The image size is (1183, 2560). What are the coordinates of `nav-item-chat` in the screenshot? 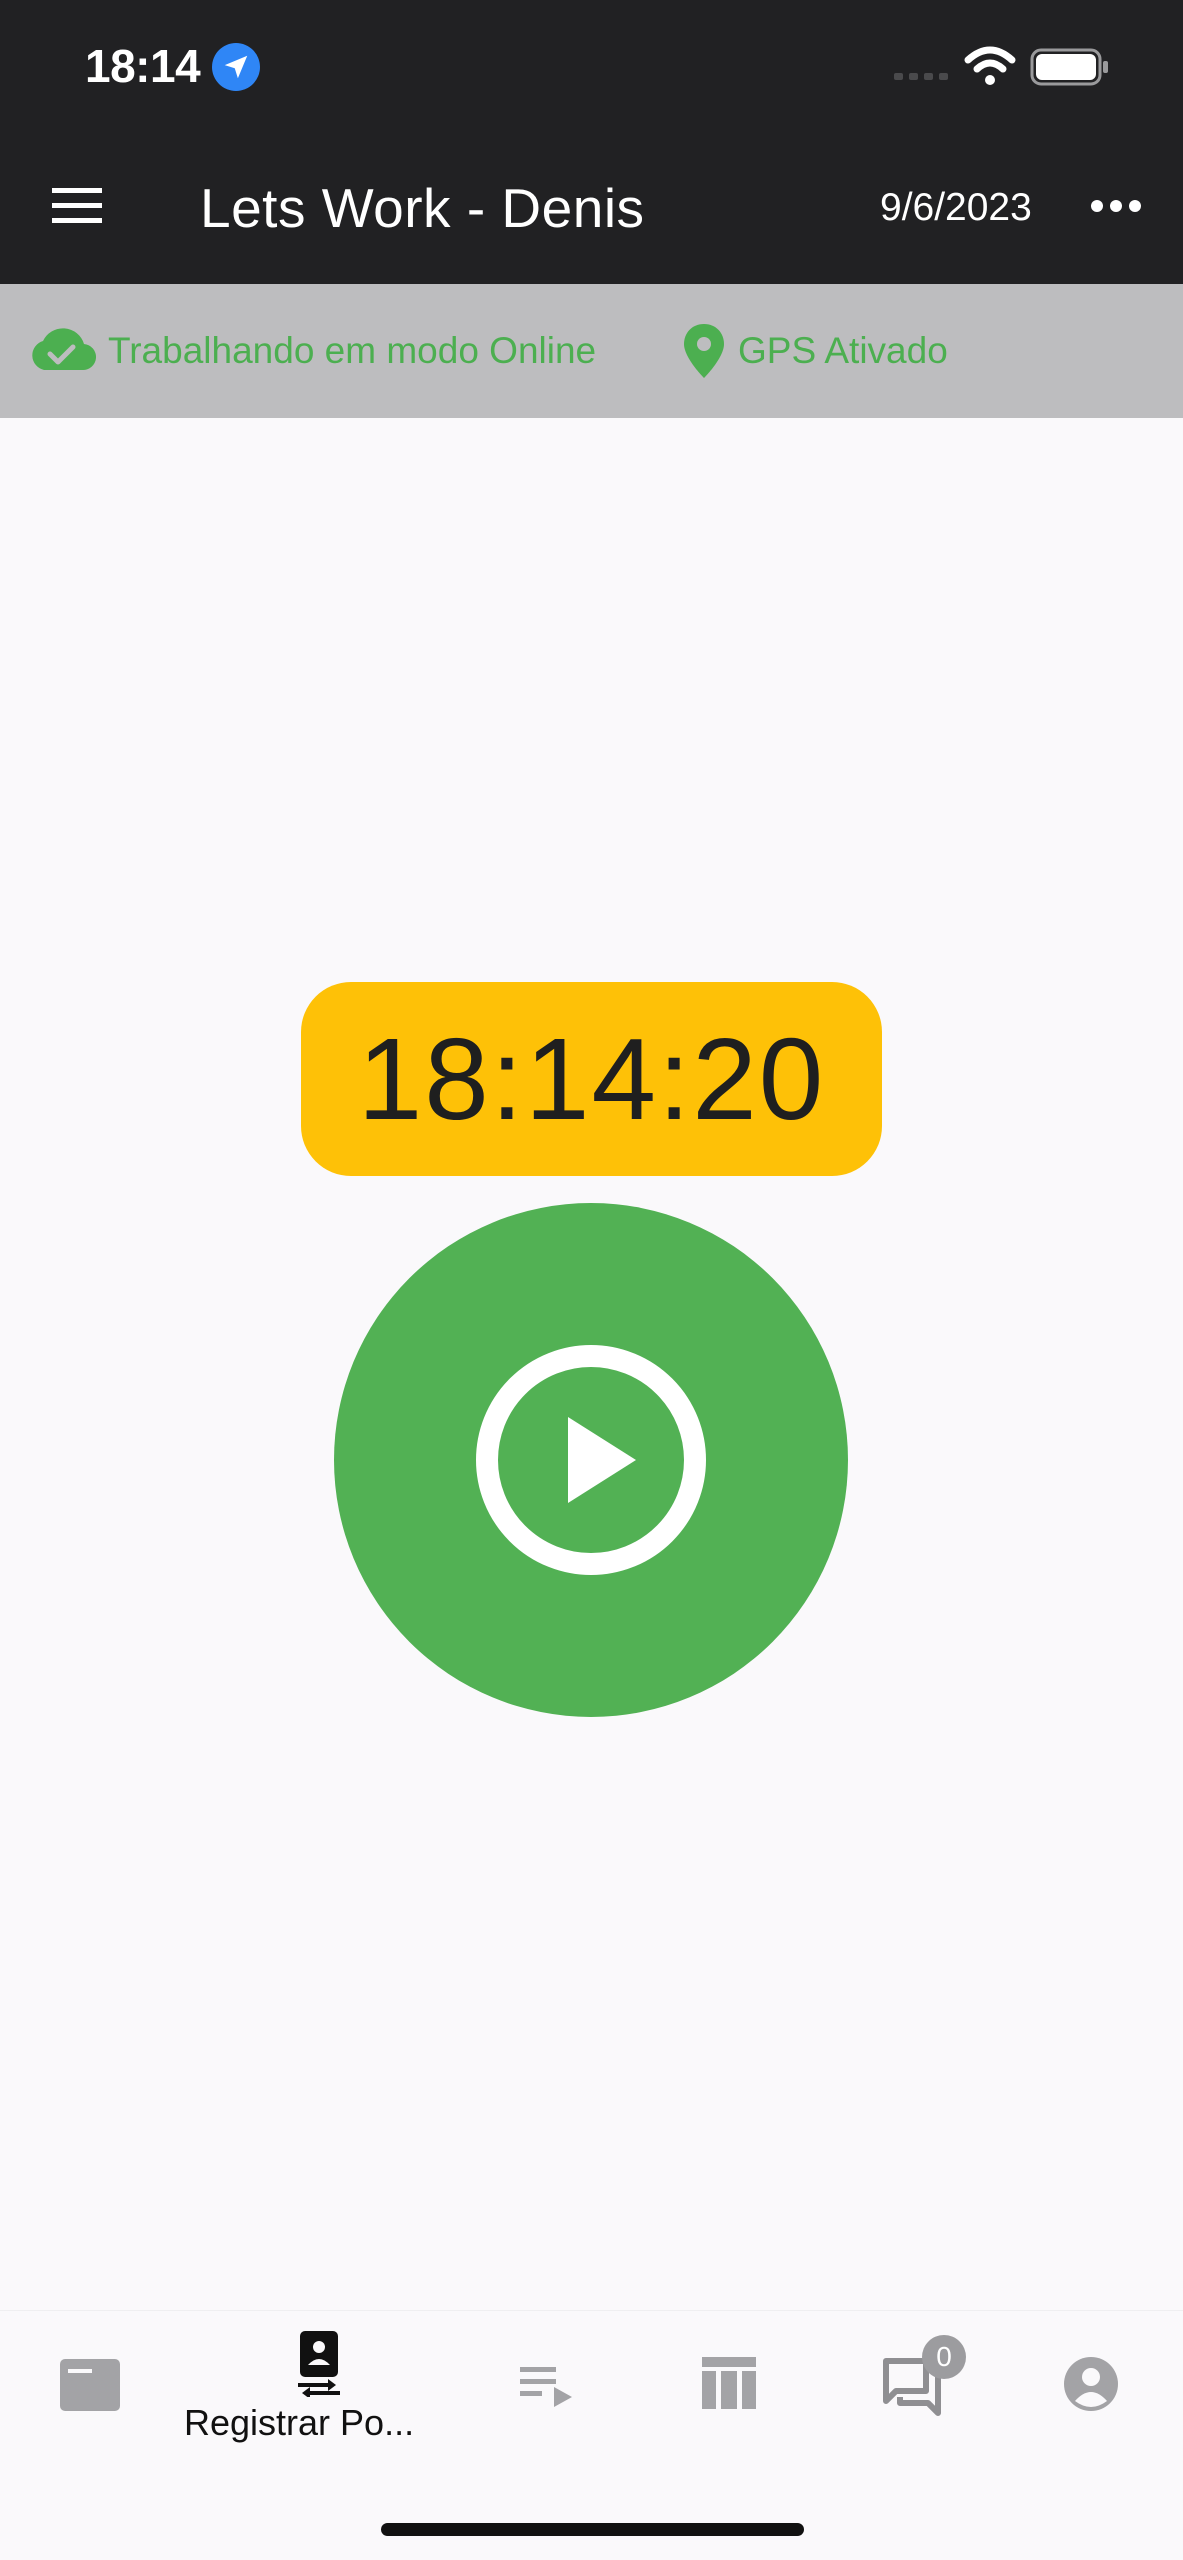 It's located at (910, 2386).